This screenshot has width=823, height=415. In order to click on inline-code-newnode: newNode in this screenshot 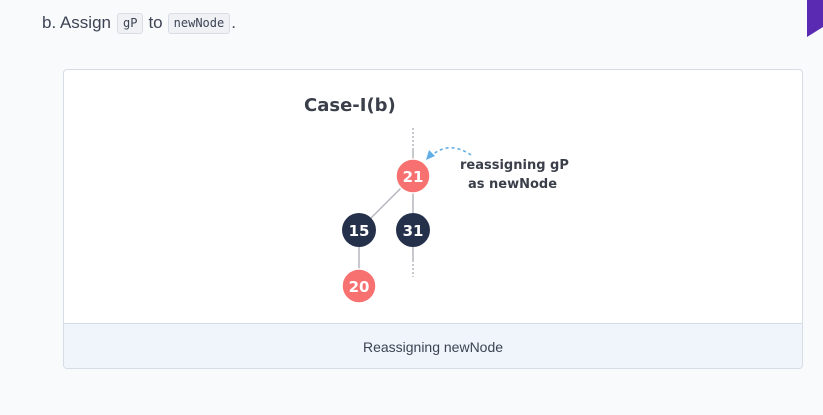, I will do `click(199, 23)`.